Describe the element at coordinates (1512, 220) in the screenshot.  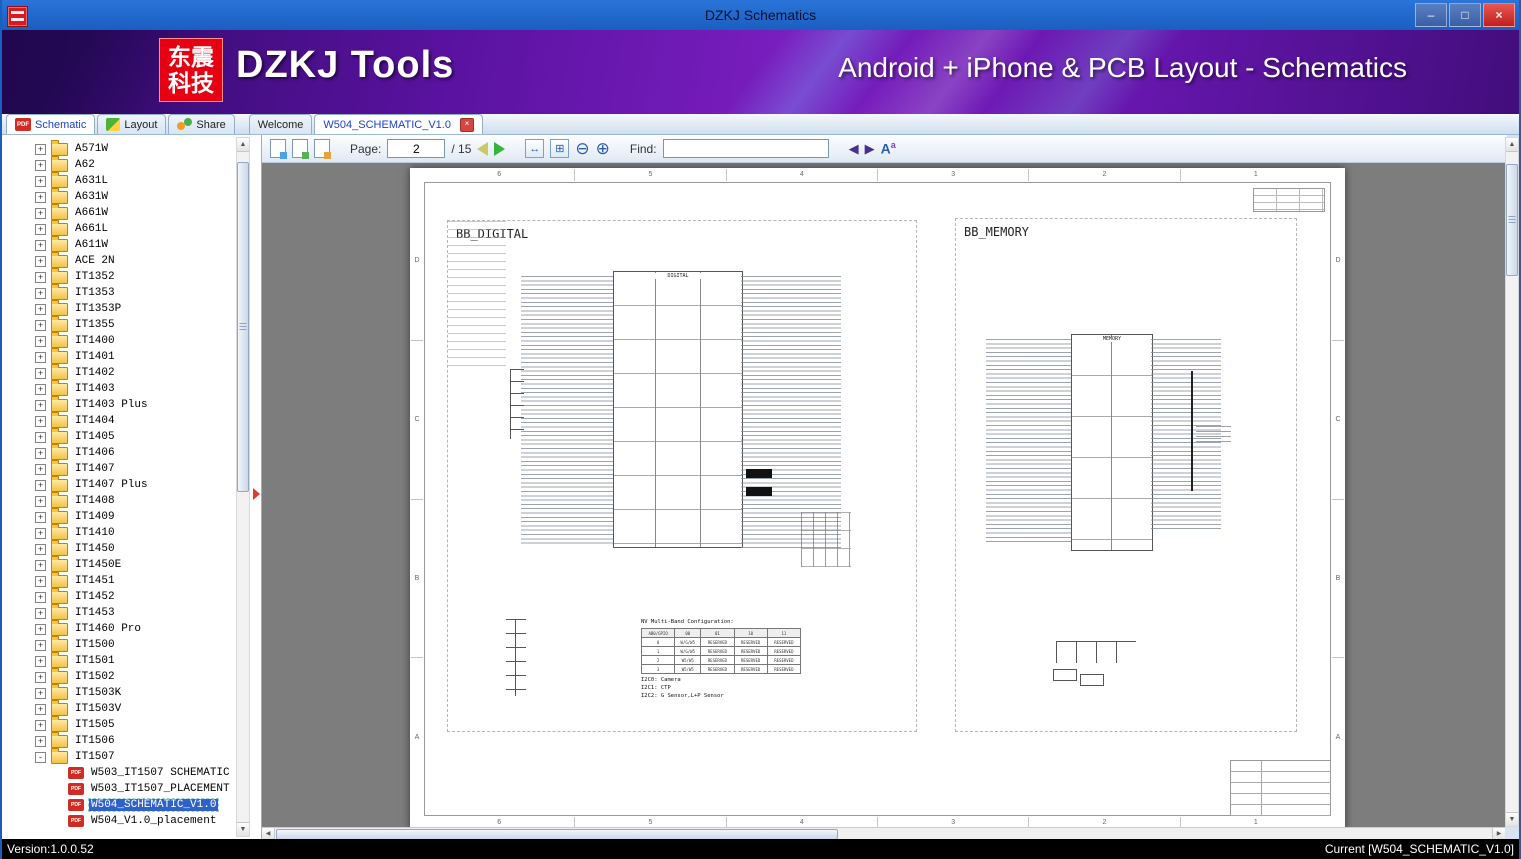
I see `viewer-scrollbar-thumb` at that location.